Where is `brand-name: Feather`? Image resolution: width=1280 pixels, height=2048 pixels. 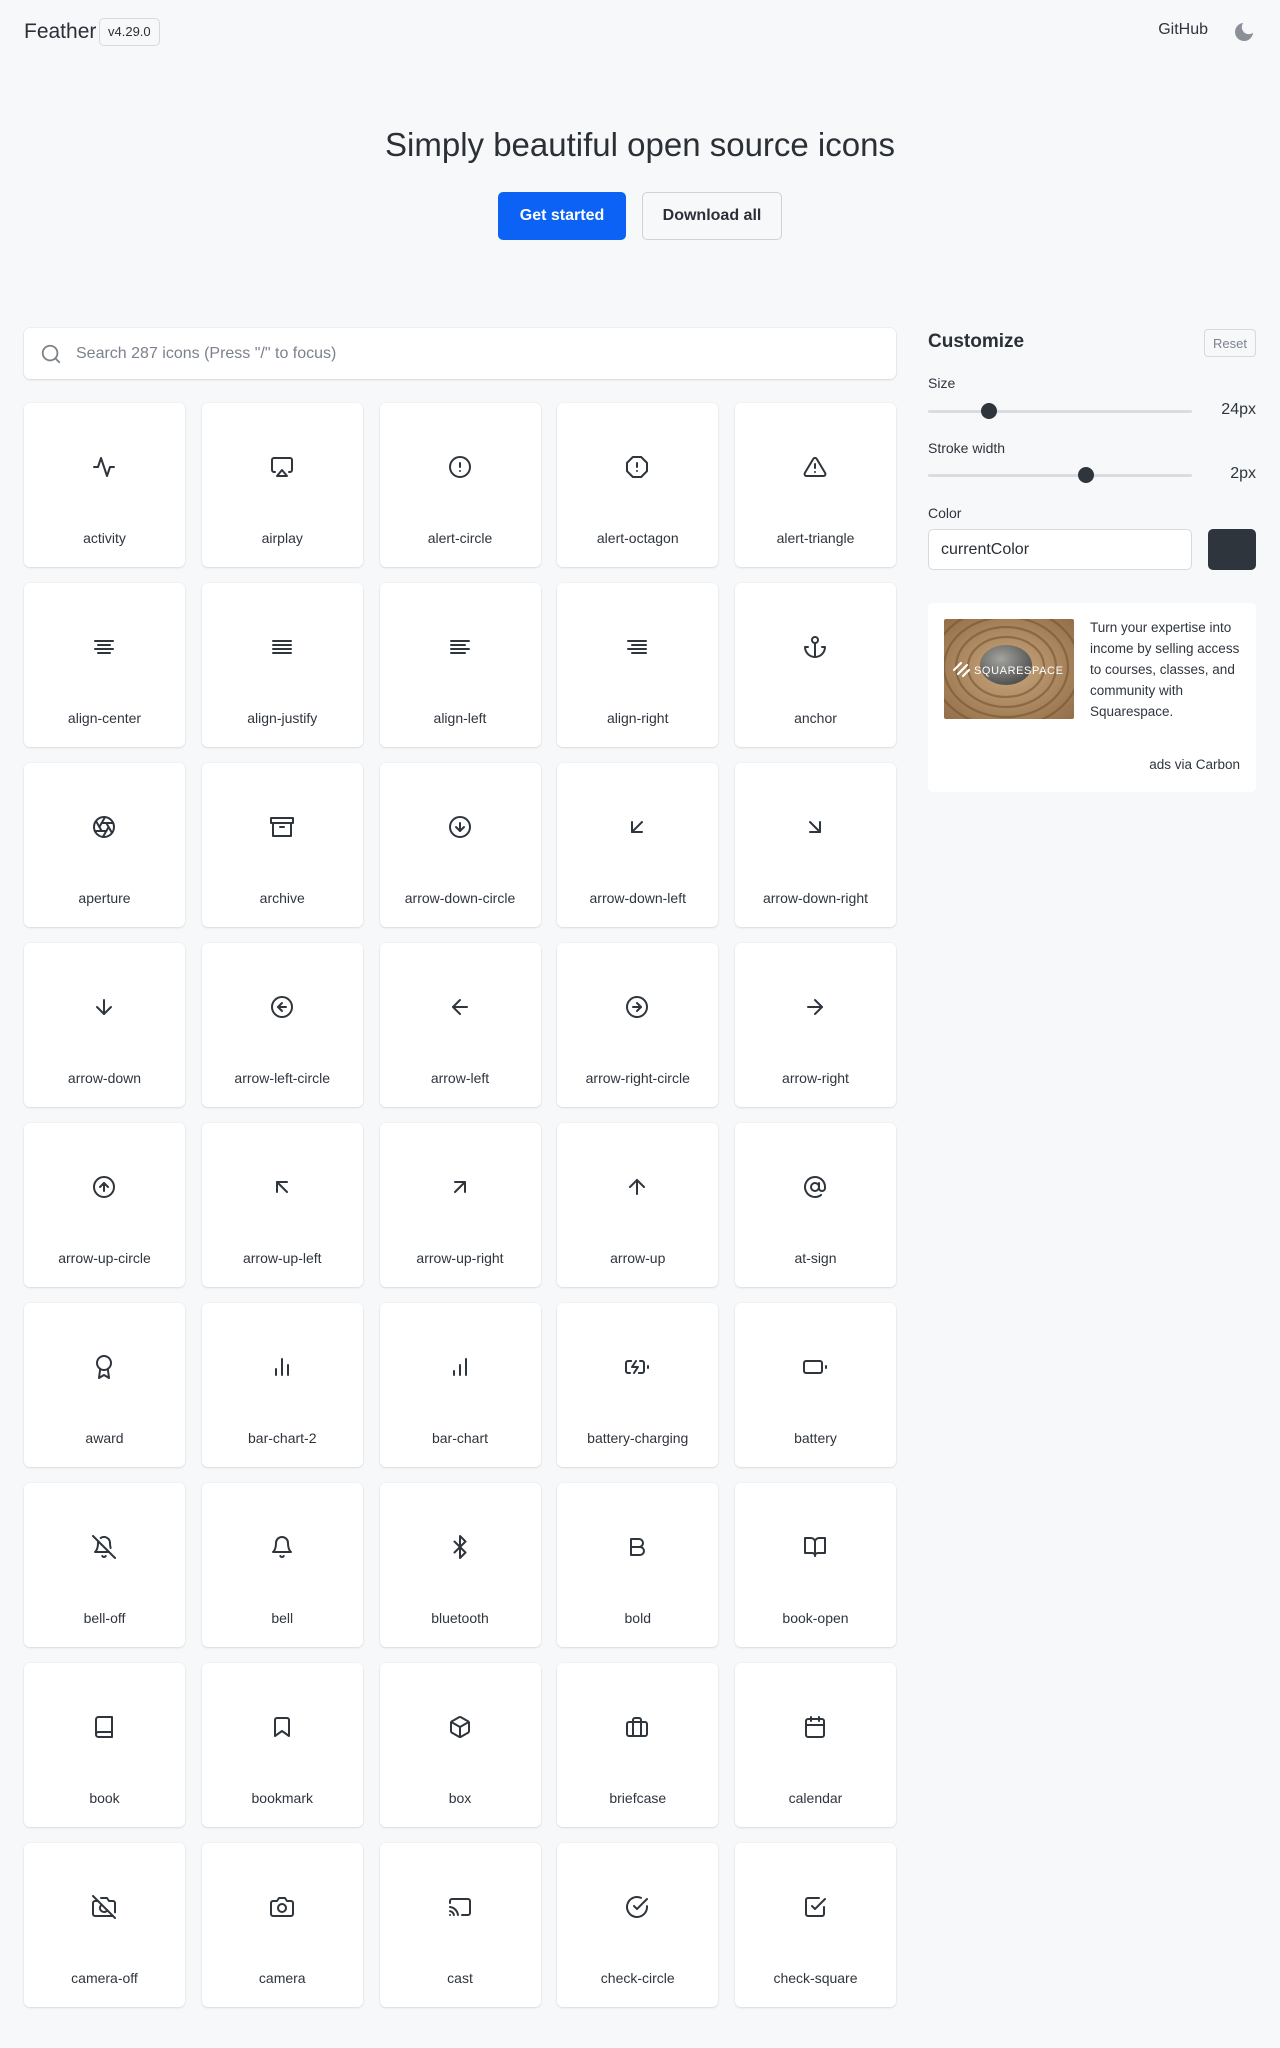
brand-name: Feather is located at coordinates (60, 32).